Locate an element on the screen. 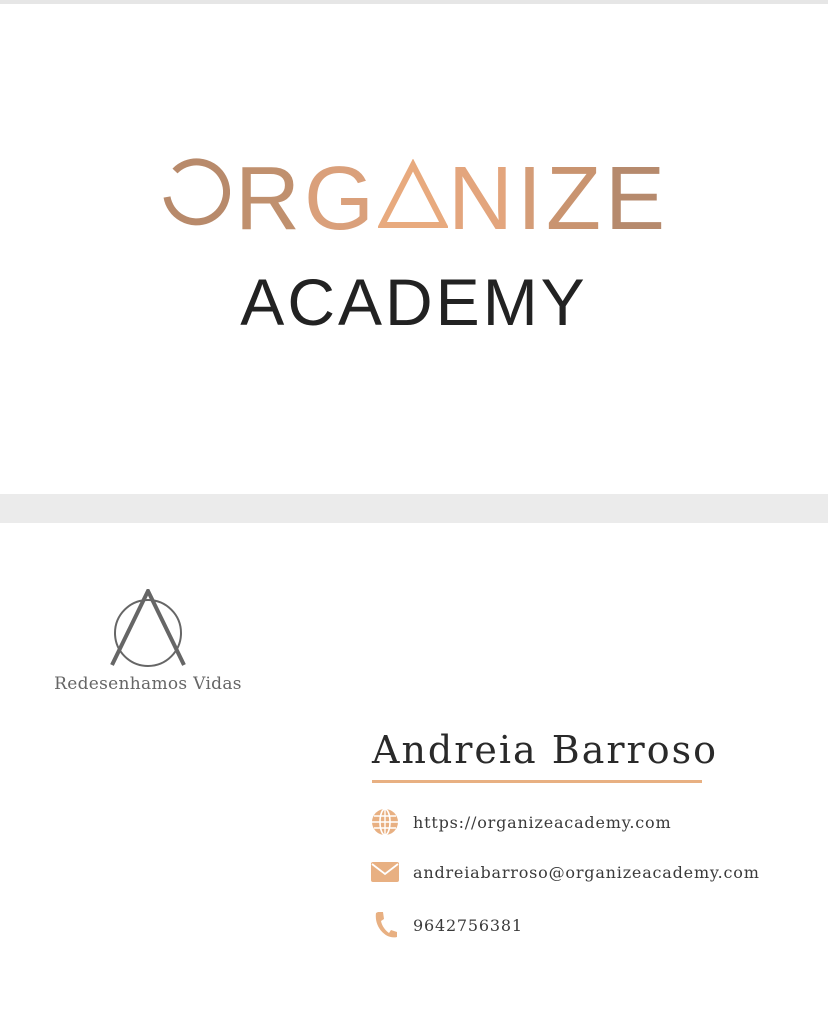 The height and width of the screenshot is (1012, 828). logo-letter-g: G is located at coordinates (340, 199).